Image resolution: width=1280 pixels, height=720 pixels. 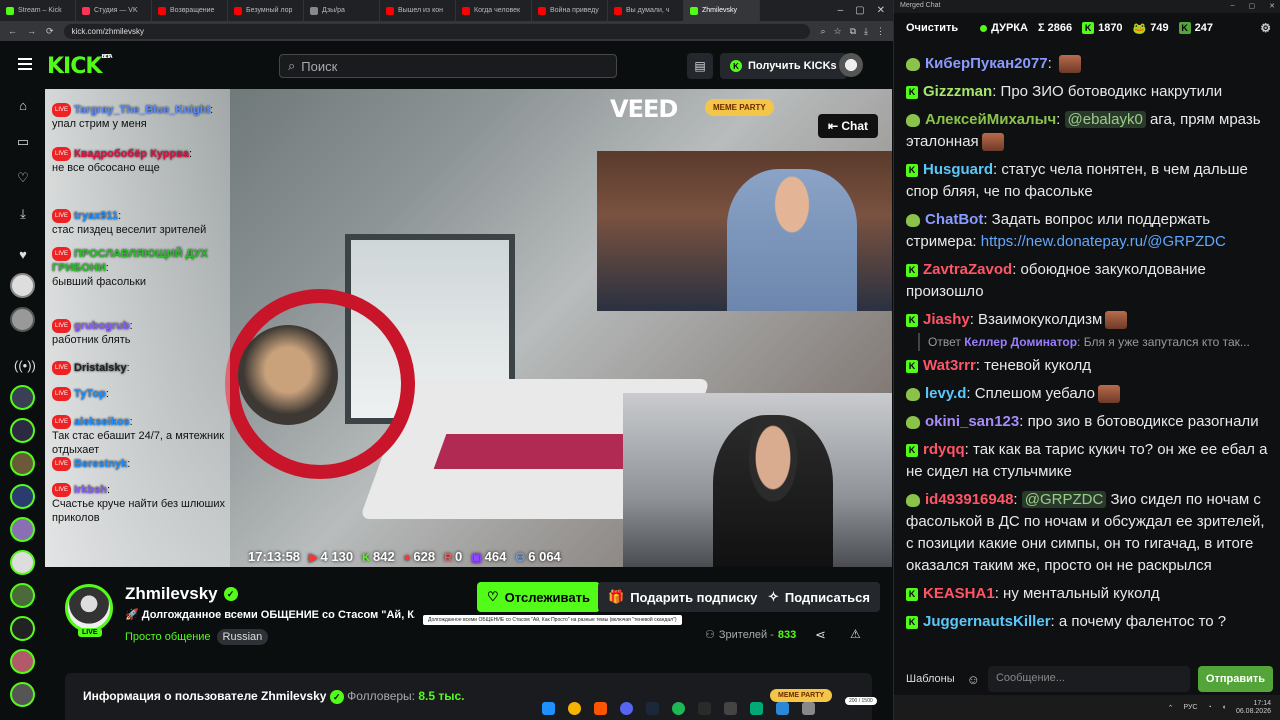 What do you see at coordinates (683, 597) in the screenshot?
I see `gift-sub-button: 🎁 Подарить подписку` at bounding box center [683, 597].